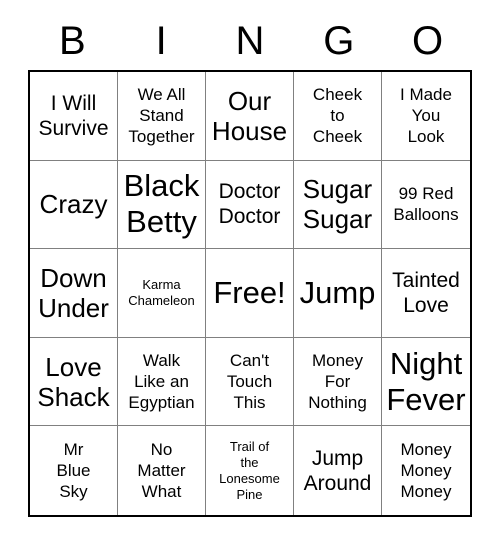 The image size is (500, 544). I want to click on bingo-cell: Down Under, so click(74, 293).